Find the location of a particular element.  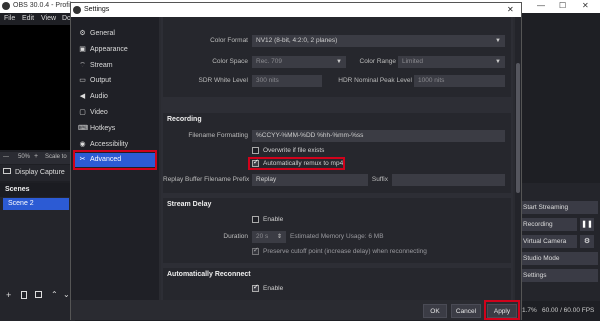

move-down-icon: ⌄ is located at coordinates (66, 294).